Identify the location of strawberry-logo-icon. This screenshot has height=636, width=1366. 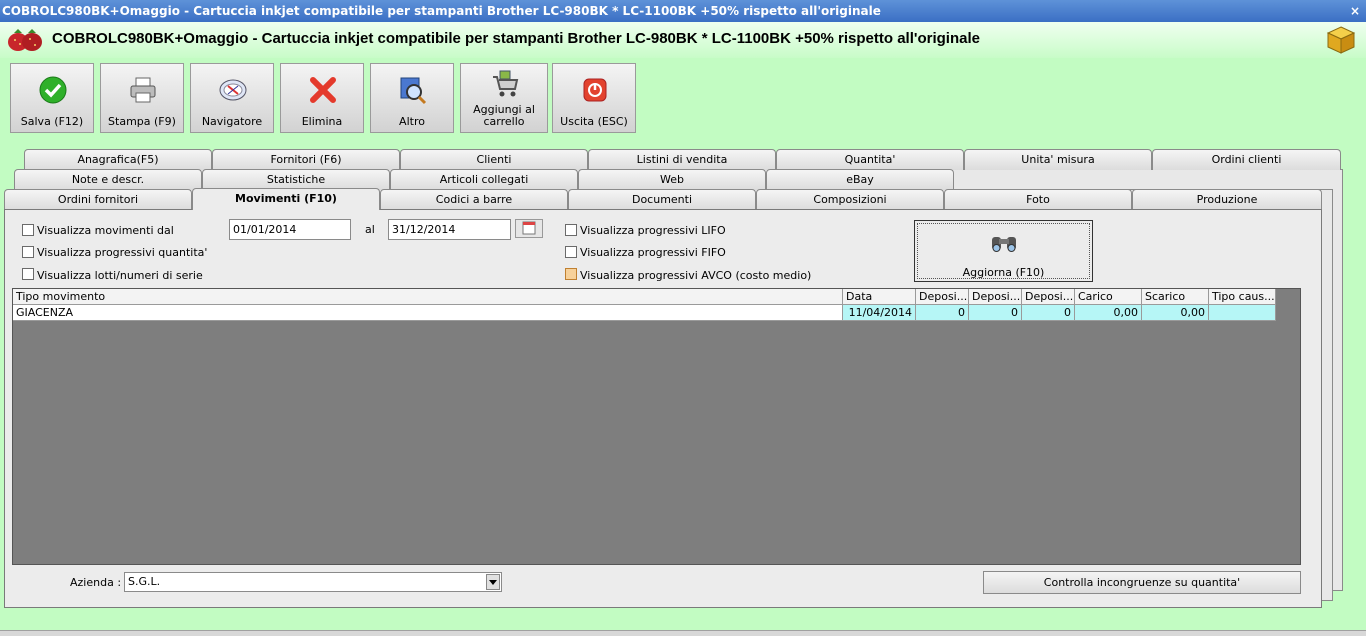
(25, 40).